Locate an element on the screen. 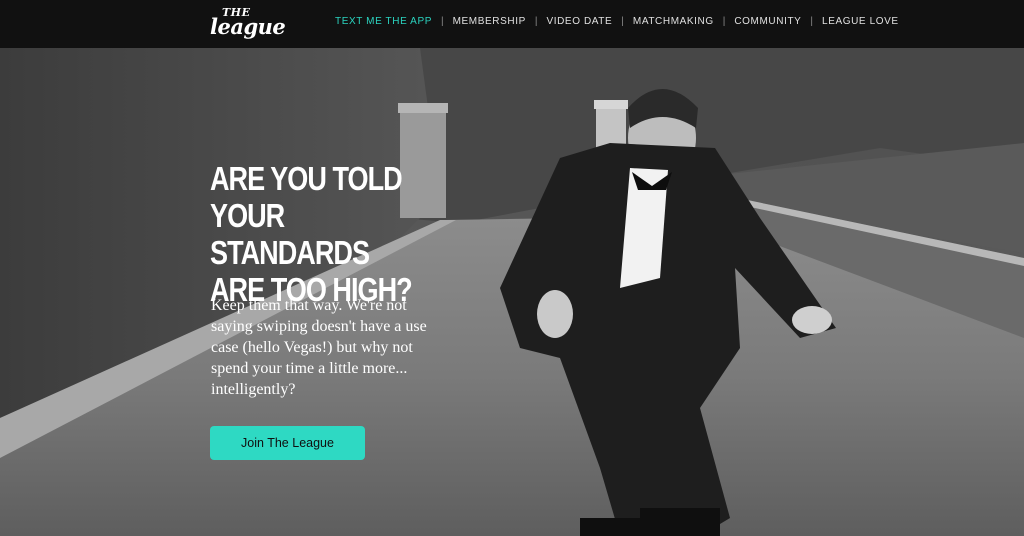 Image resolution: width=1024 pixels, height=536 pixels. nav-membership: MEMBERSHIP is located at coordinates (489, 21).